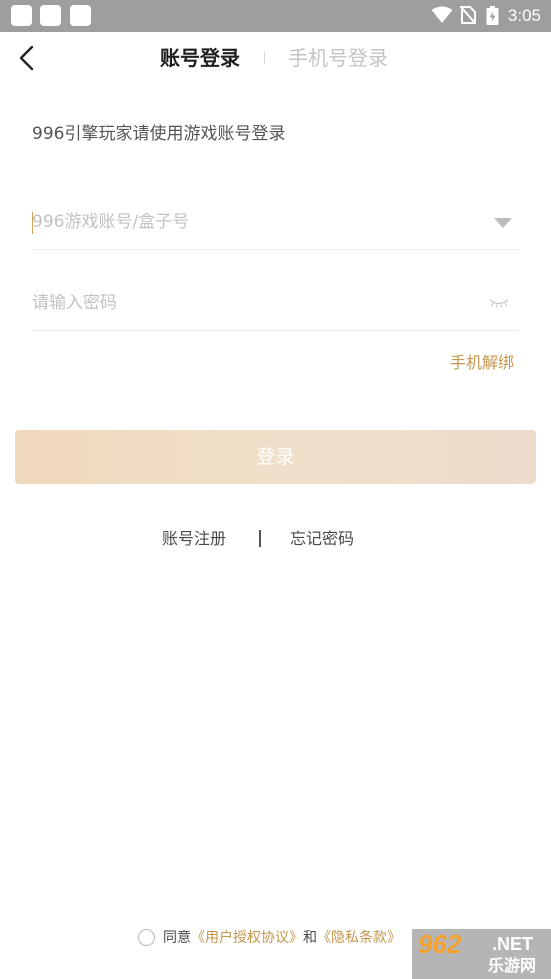  What do you see at coordinates (442, 14) in the screenshot?
I see `wifi-icon` at bounding box center [442, 14].